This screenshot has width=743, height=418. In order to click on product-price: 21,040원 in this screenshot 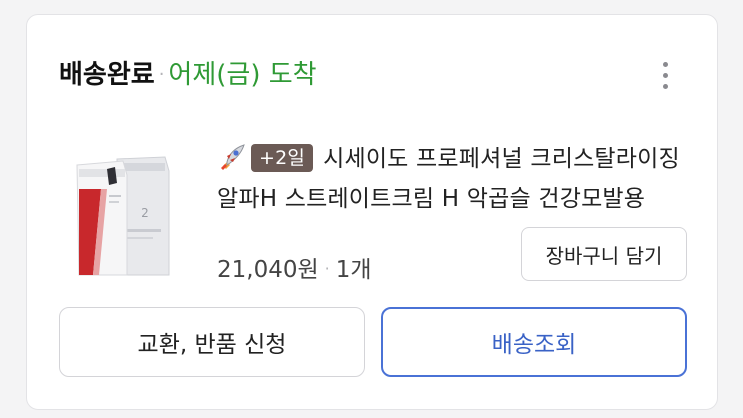, I will do `click(268, 270)`.